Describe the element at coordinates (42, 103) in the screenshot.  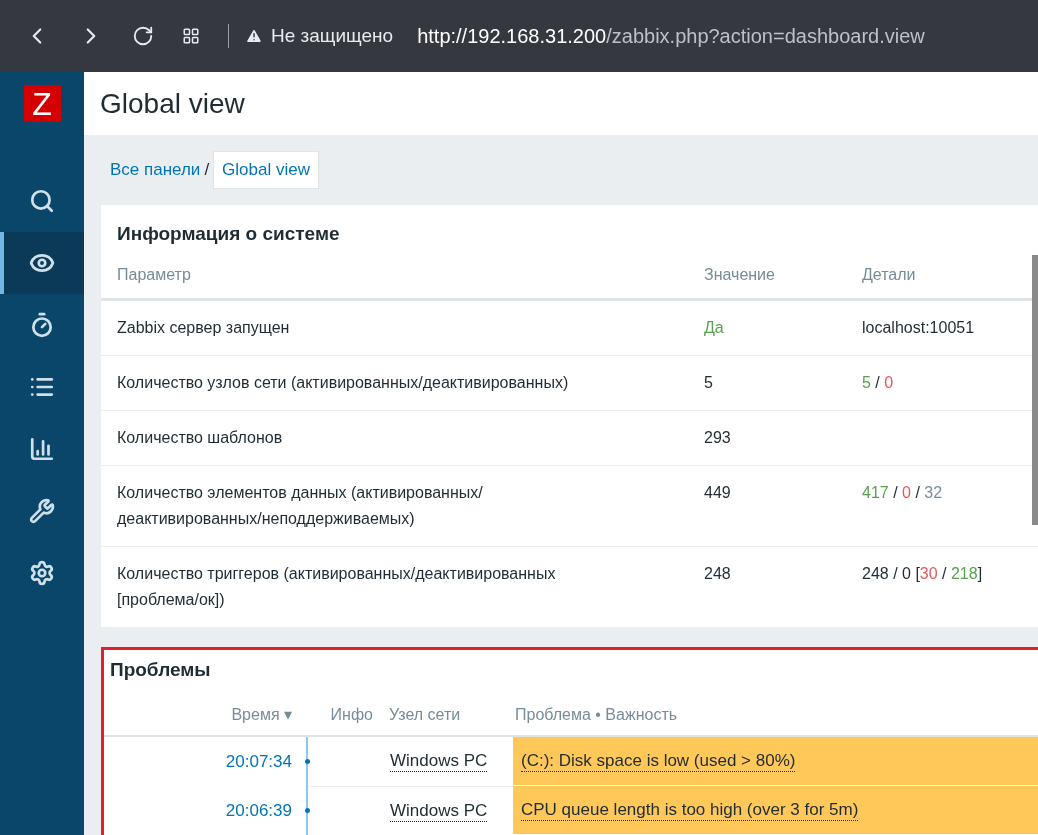
I see `logo: Z` at that location.